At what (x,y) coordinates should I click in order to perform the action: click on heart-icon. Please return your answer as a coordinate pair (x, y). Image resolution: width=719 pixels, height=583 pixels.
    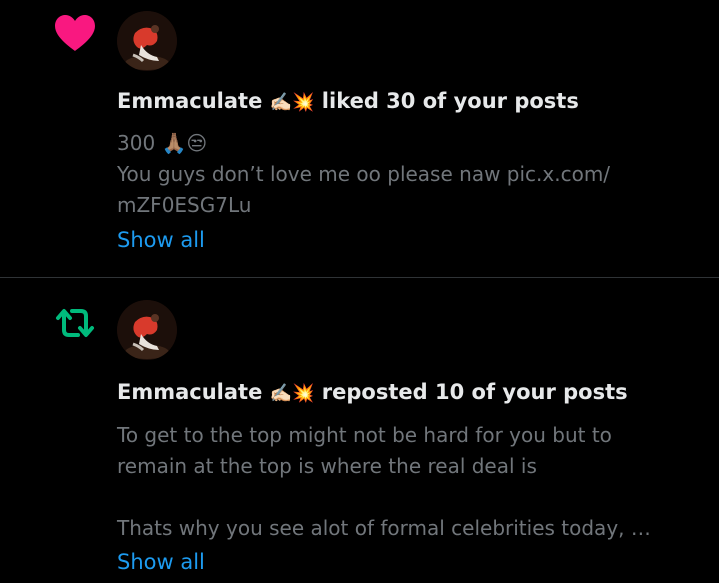
    Looking at the image, I should click on (75, 33).